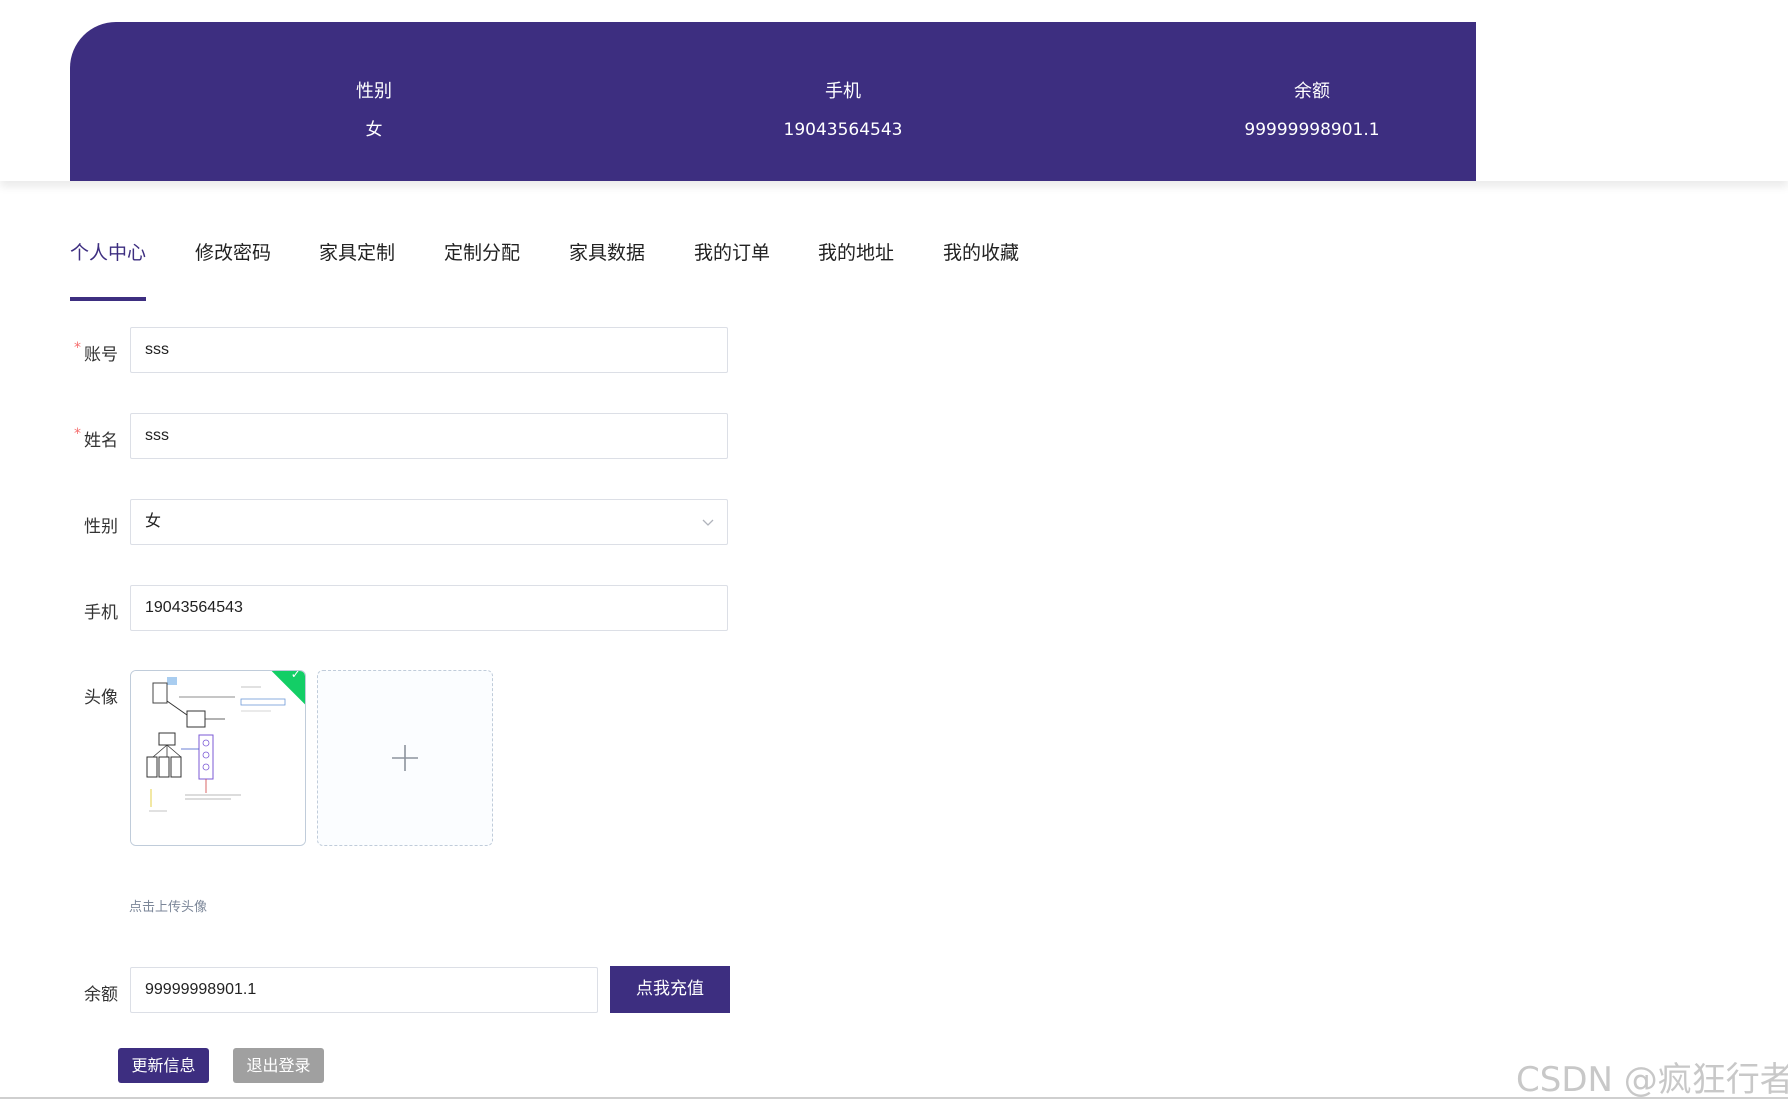 The image size is (1788, 1101). What do you see at coordinates (607, 253) in the screenshot?
I see `tab-furniture-data: 家具数据` at bounding box center [607, 253].